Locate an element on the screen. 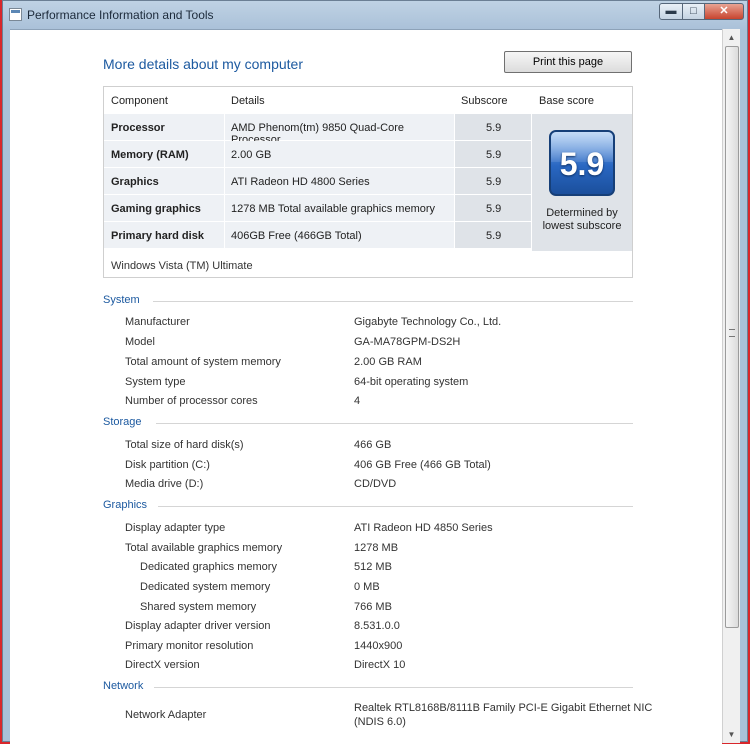 The width and height of the screenshot is (750, 744). page-title: More details about my computer is located at coordinates (203, 64).